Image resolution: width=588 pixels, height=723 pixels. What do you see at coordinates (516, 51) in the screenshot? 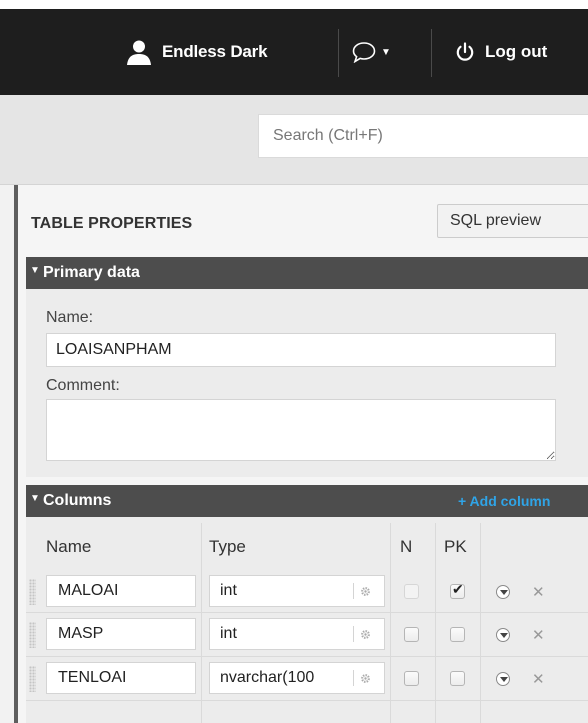
I see `logout-label: Log out` at bounding box center [516, 51].